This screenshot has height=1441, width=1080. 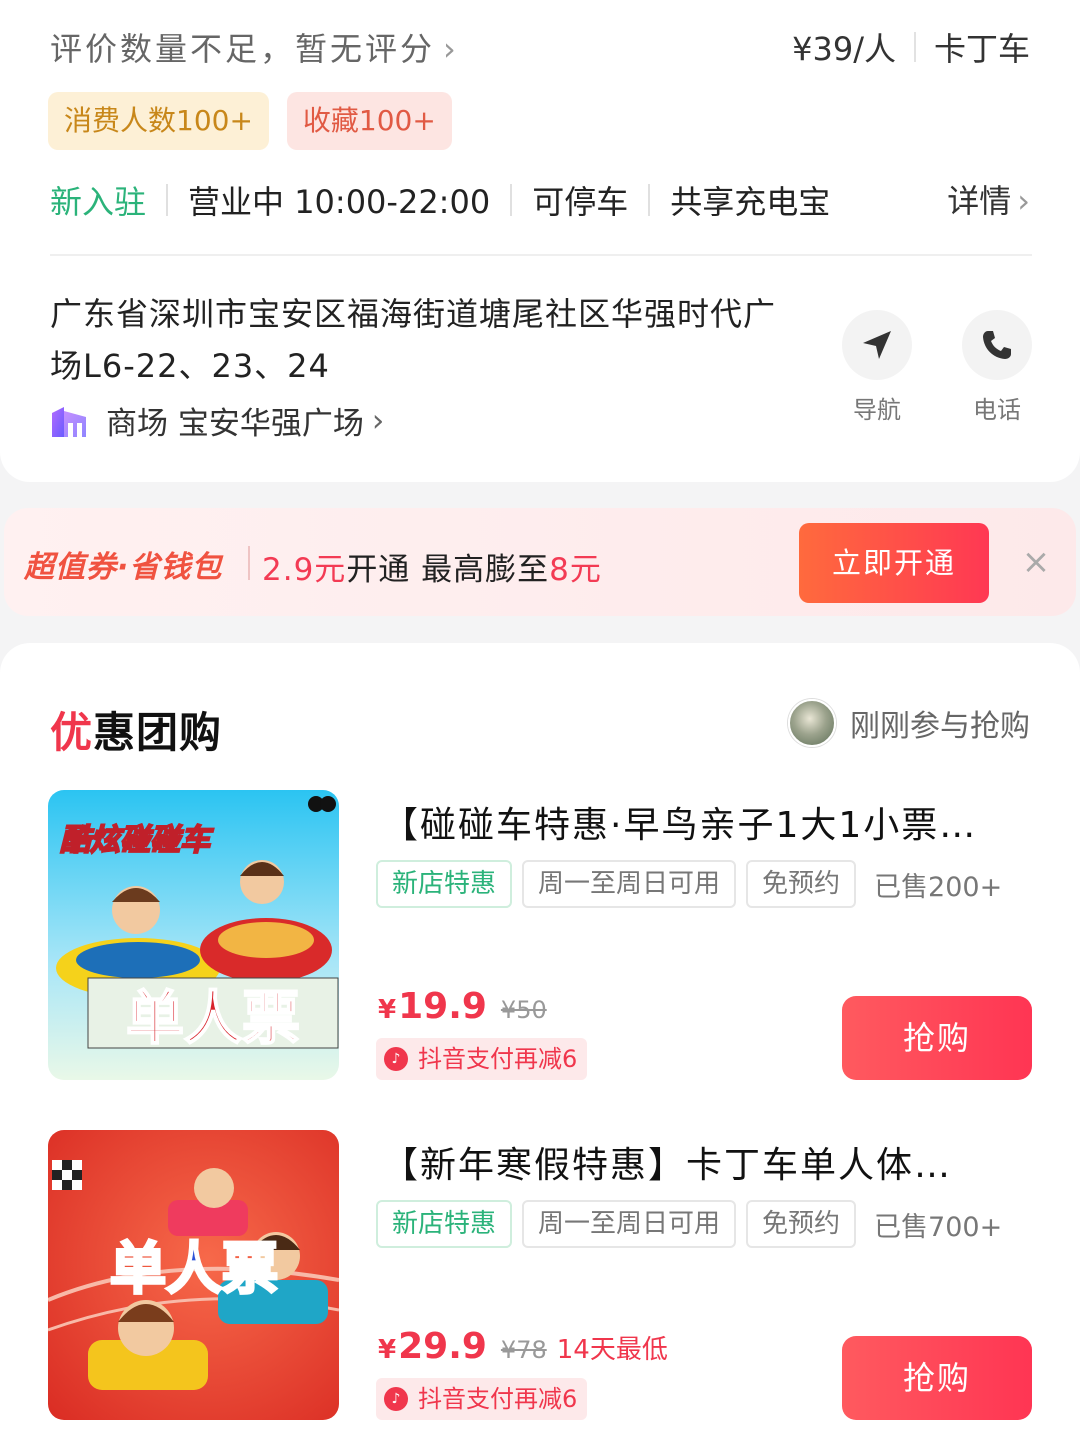 I want to click on deal-price: ¥29.9, so click(x=432, y=1346).